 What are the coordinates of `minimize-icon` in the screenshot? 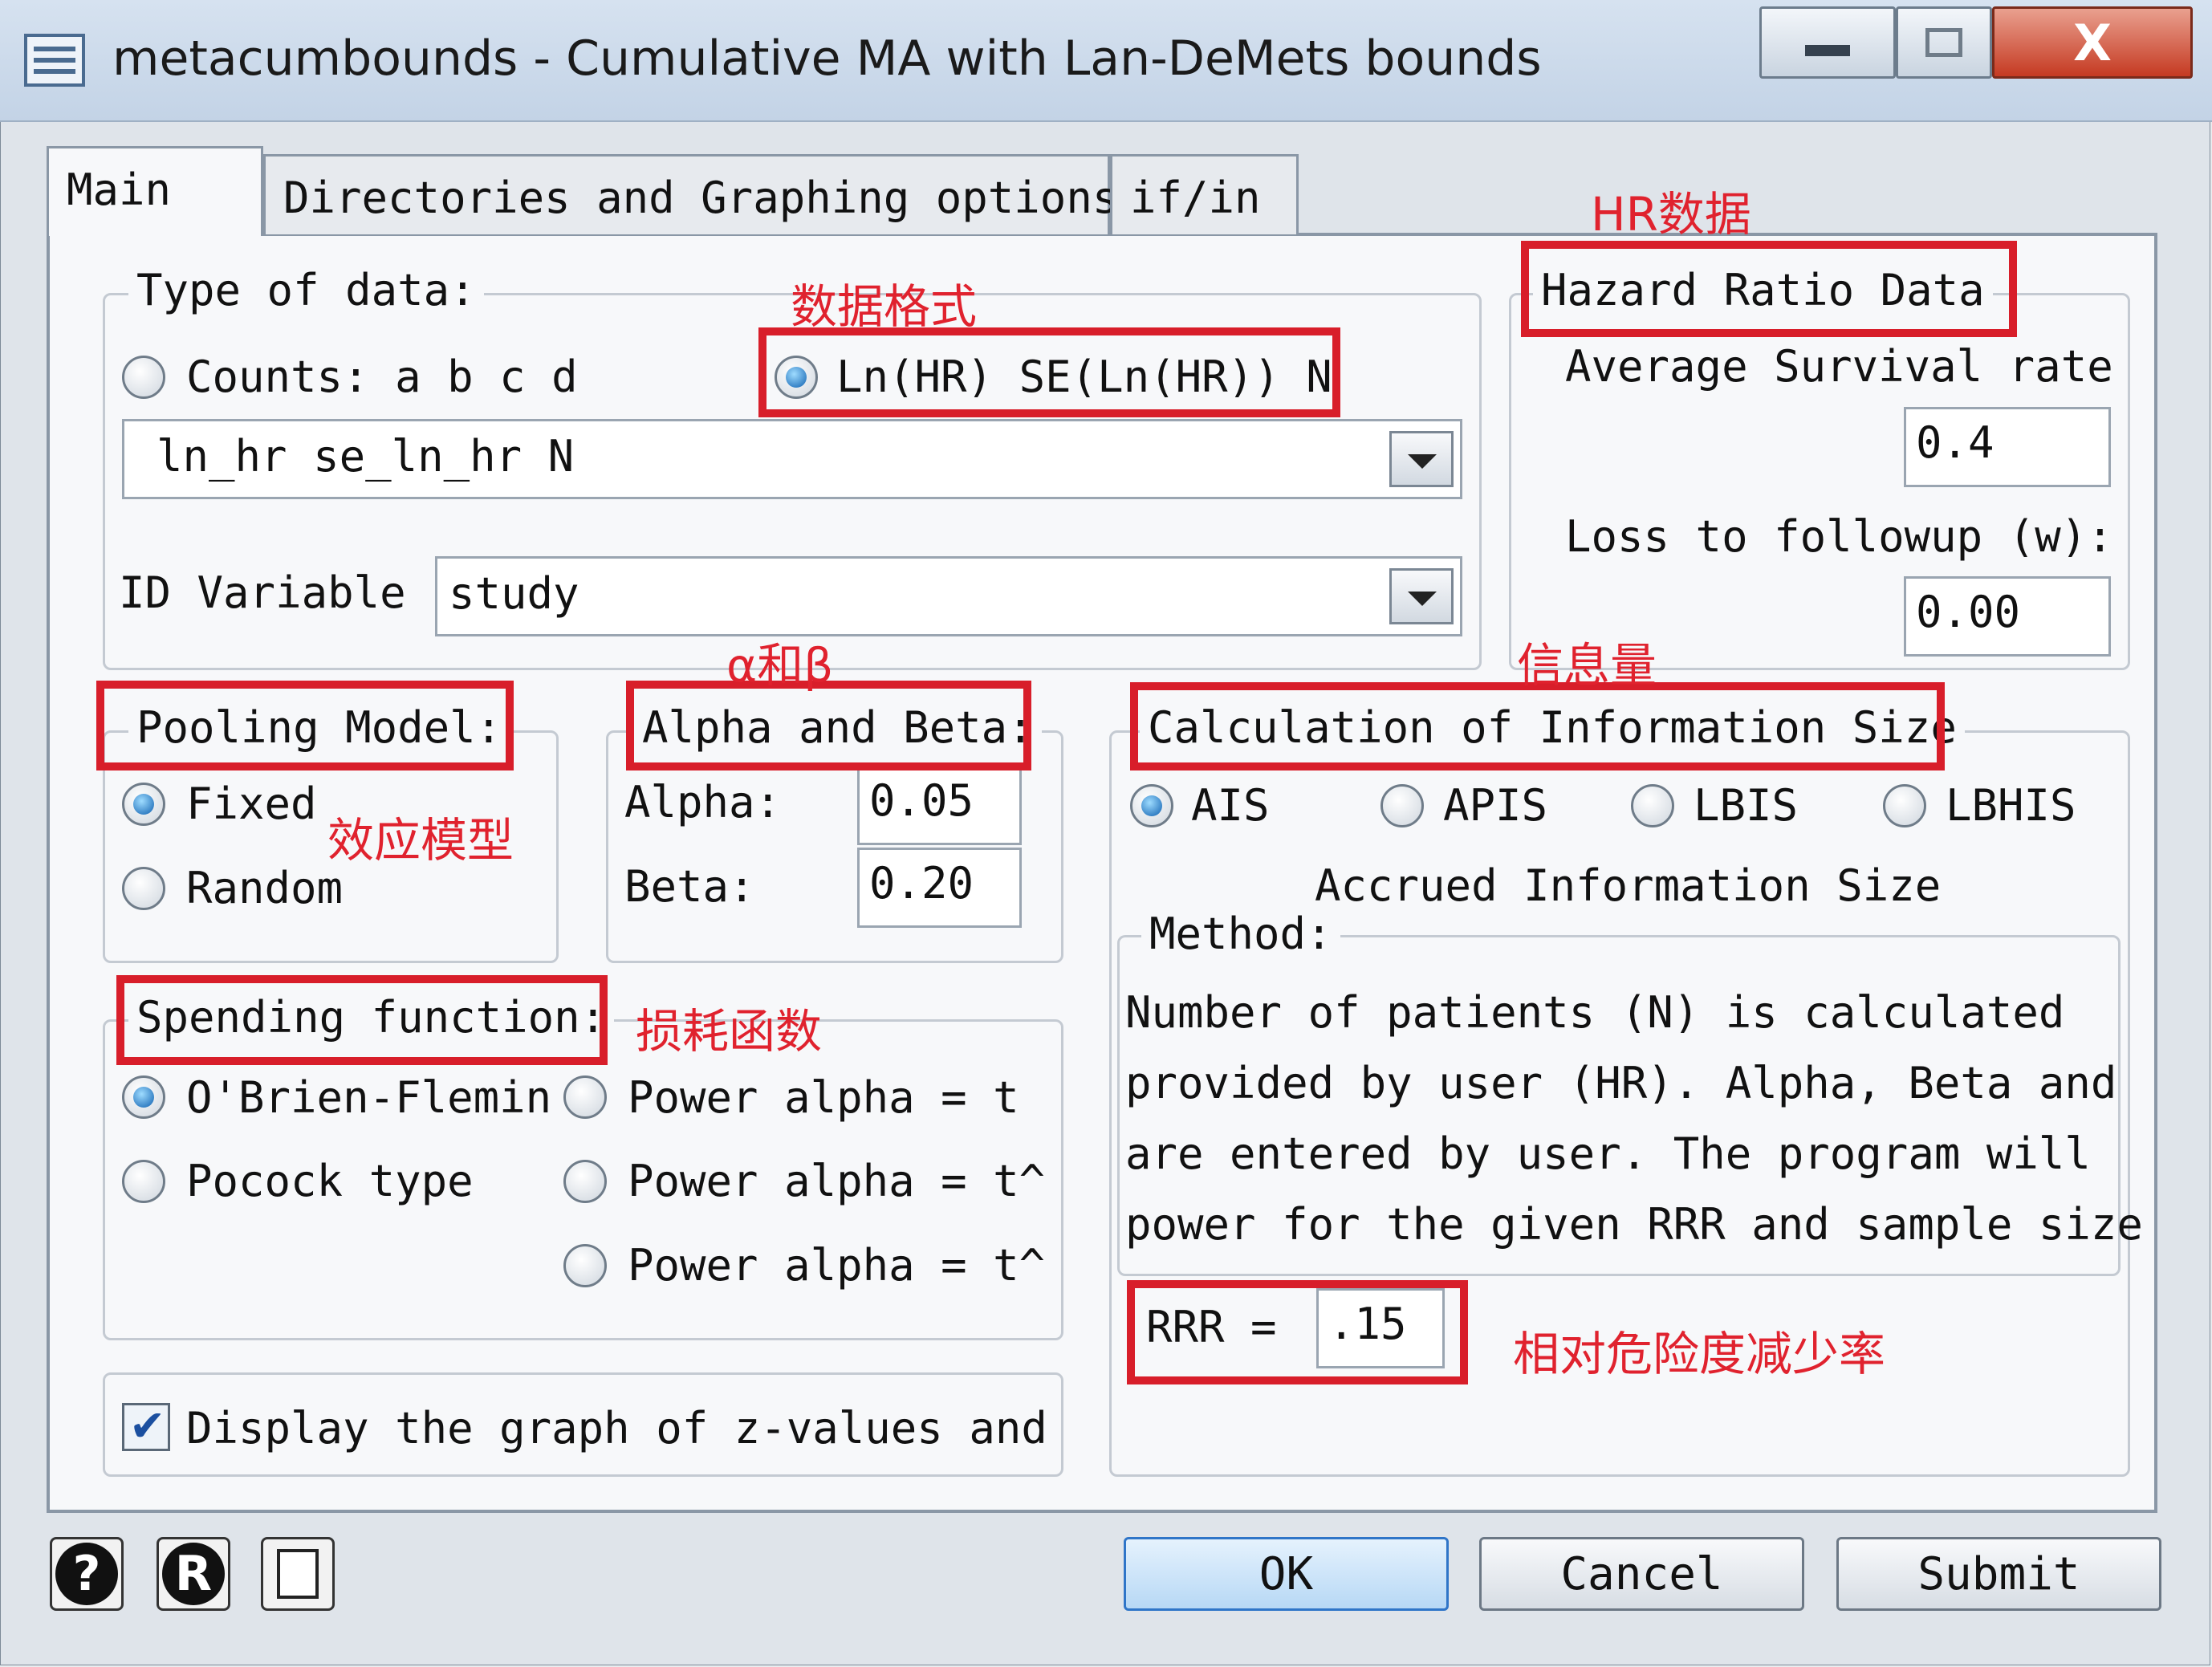 It's located at (1828, 50).